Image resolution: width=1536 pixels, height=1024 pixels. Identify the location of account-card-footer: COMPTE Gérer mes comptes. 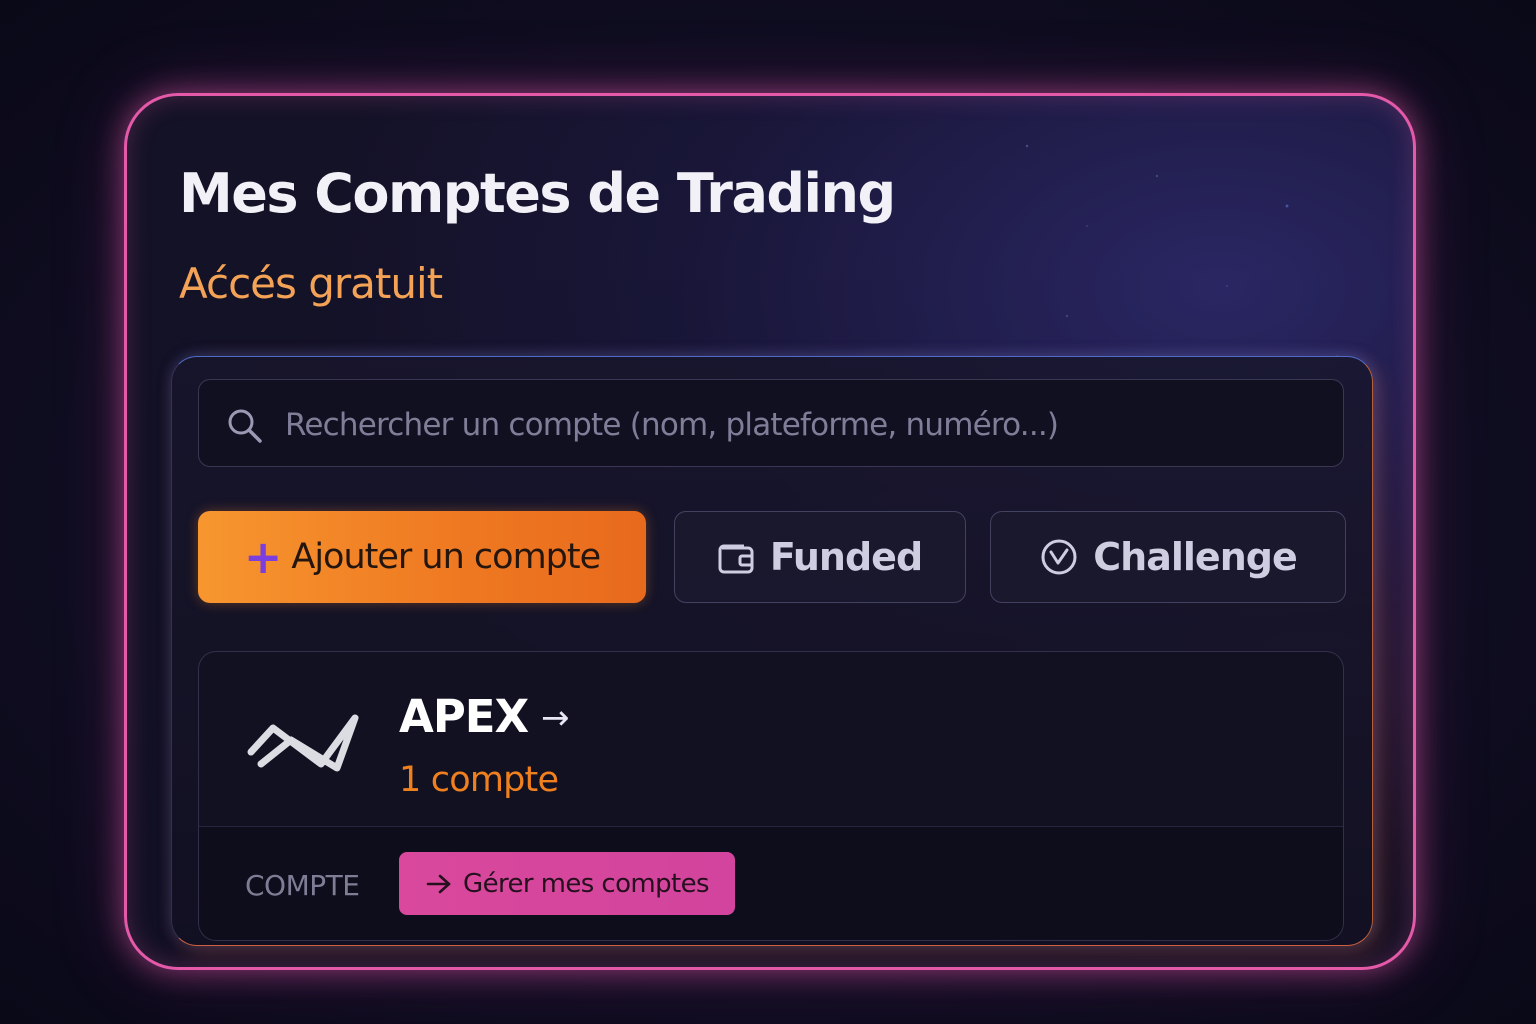
(771, 883).